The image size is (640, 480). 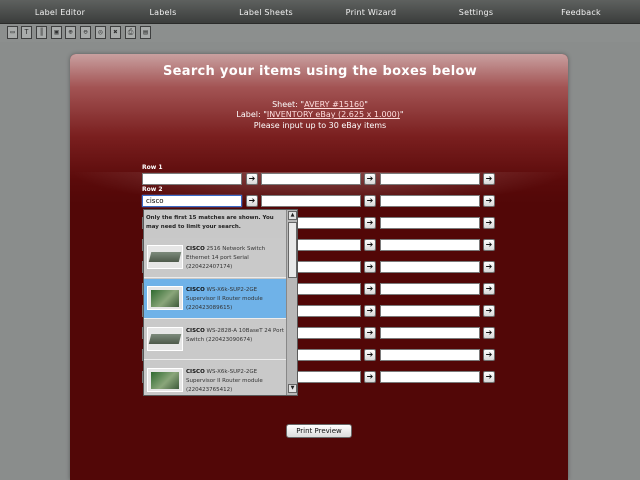 What do you see at coordinates (60, 12) in the screenshot?
I see `nav-label-editor: Label Editor` at bounding box center [60, 12].